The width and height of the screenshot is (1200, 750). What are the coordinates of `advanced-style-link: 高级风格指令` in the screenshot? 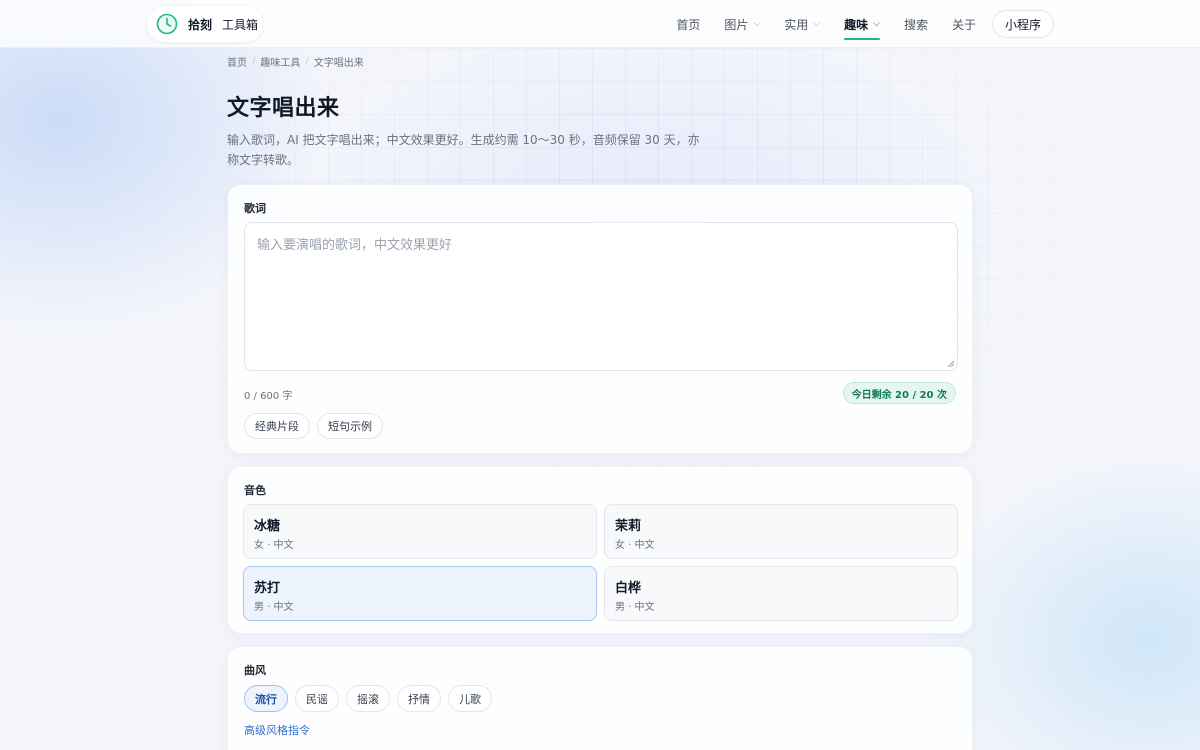 It's located at (277, 730).